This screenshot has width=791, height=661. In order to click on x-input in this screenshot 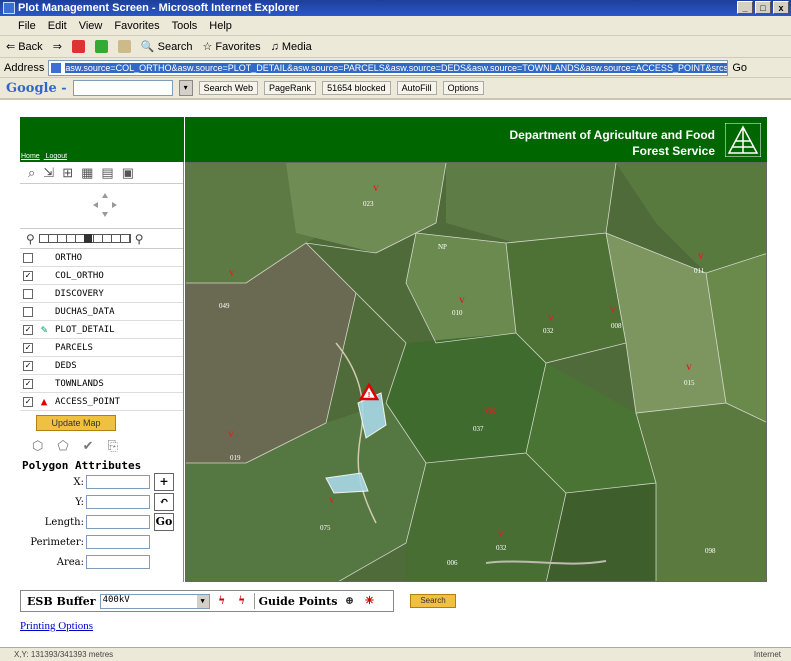, I will do `click(118, 482)`.